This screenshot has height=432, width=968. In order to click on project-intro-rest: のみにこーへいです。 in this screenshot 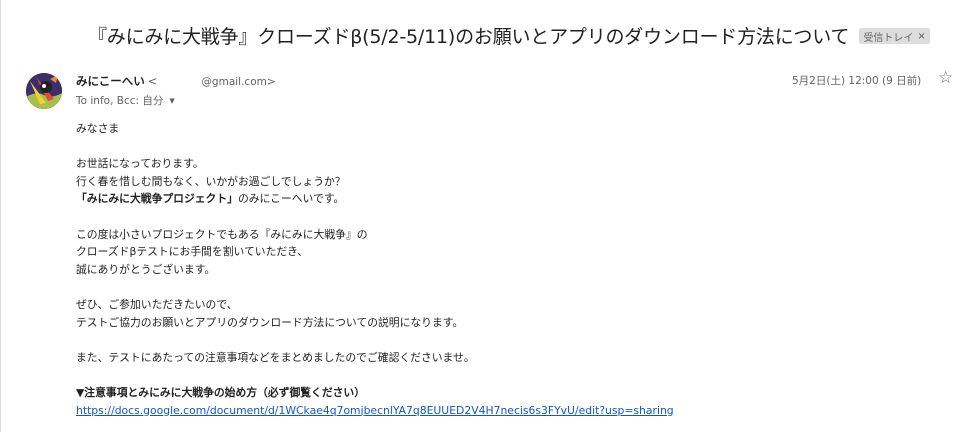, I will do `click(291, 199)`.